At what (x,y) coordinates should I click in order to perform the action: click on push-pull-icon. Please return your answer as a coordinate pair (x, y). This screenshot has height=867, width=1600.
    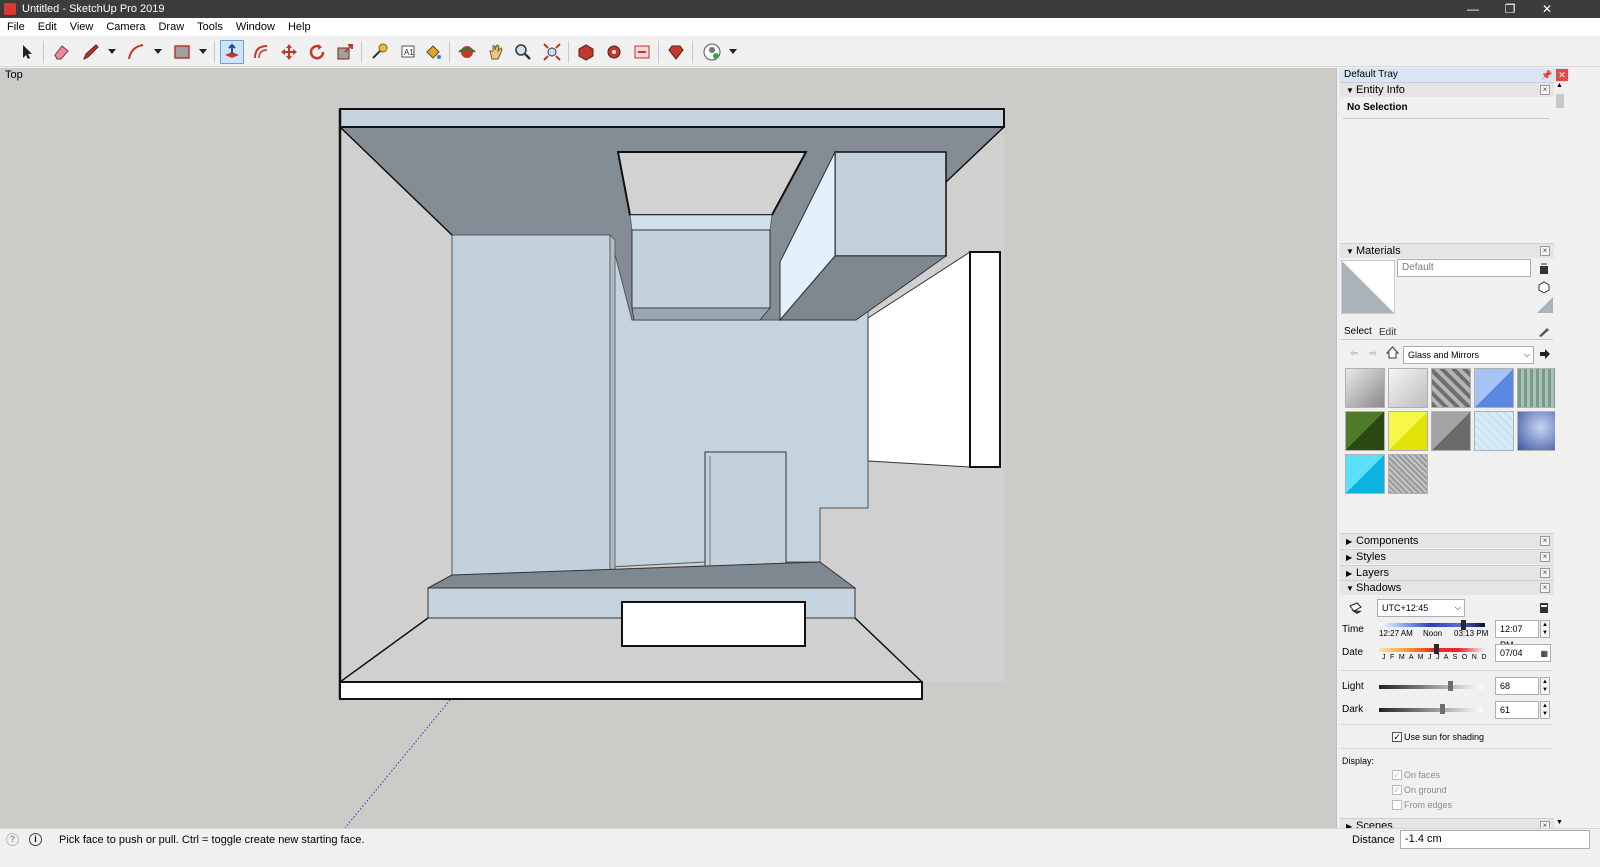
    Looking at the image, I should click on (232, 52).